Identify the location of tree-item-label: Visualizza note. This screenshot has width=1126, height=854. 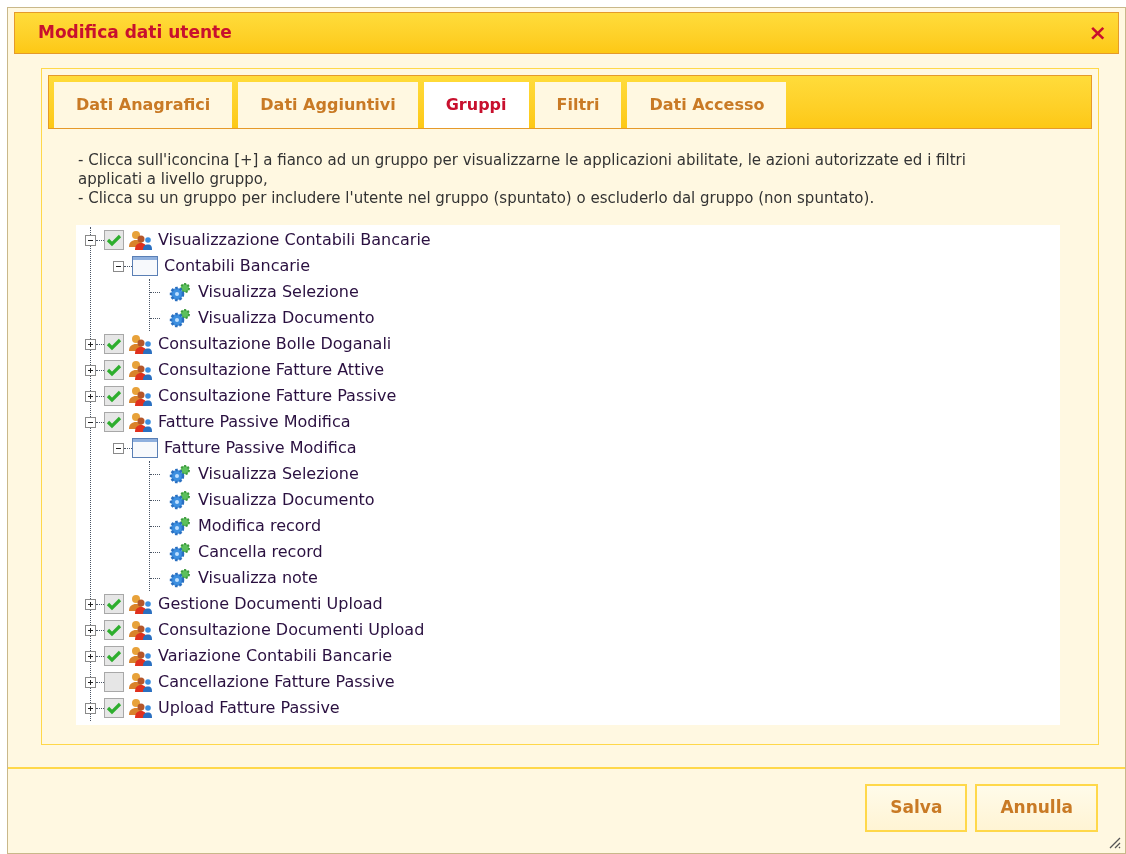
(258, 578).